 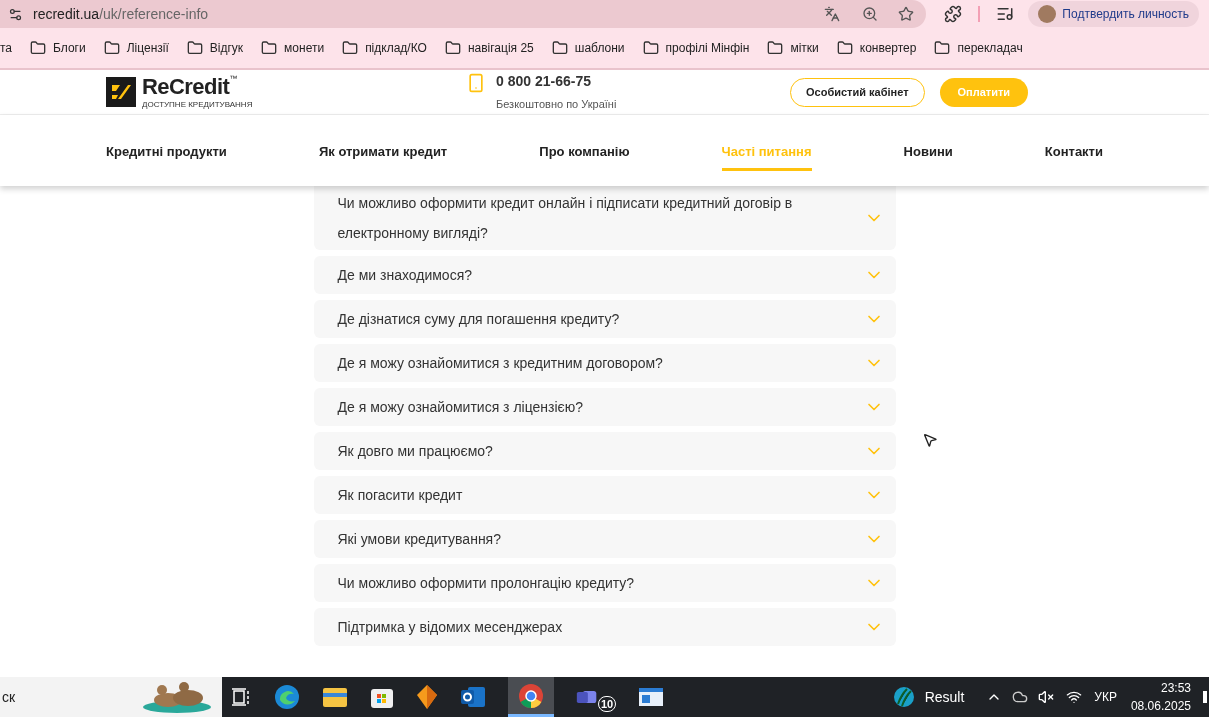 I want to click on faq-item: Де я можу ознайомитися з ліцензією?, so click(x=604, y=407).